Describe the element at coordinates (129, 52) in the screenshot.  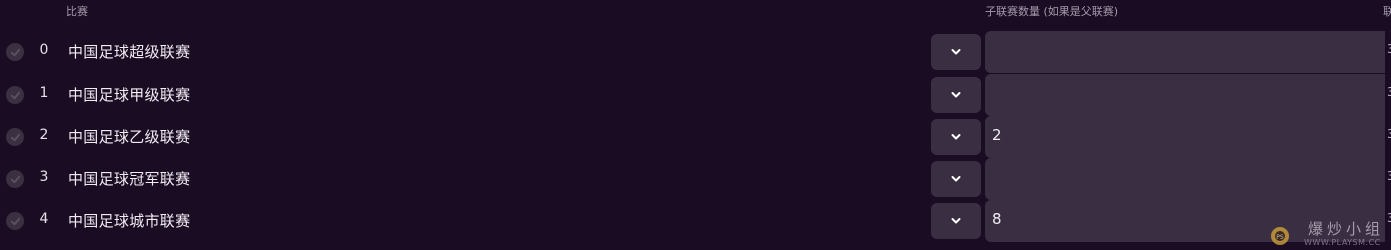
I see `competition-name: 中国足球超级联赛` at that location.